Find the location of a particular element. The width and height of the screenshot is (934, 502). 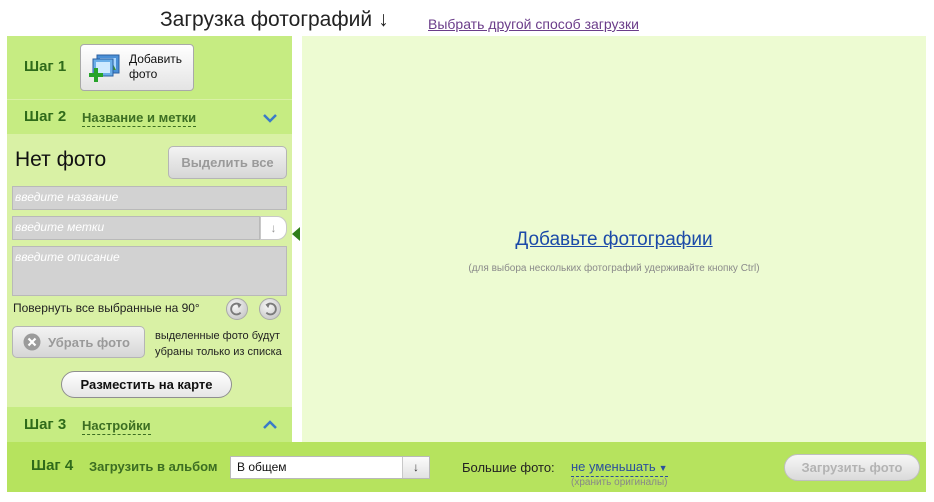

page-title: Загрузка фотографий ↓ is located at coordinates (274, 20).